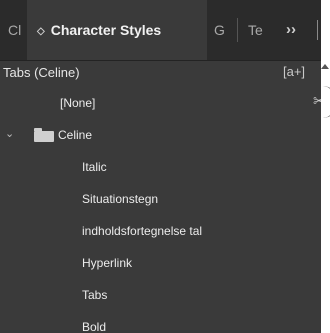 Image resolution: width=330 pixels, height=333 pixels. I want to click on list-item-style: Tabs, so click(160, 295).